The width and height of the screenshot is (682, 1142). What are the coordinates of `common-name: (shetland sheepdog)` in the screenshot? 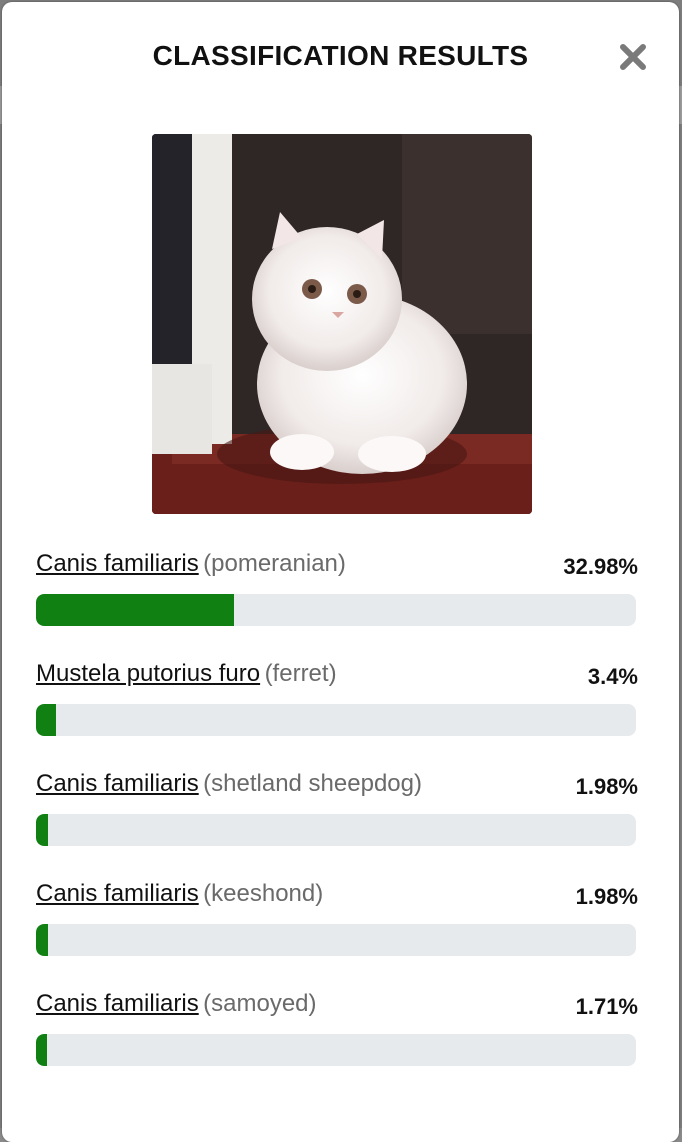 It's located at (312, 783).